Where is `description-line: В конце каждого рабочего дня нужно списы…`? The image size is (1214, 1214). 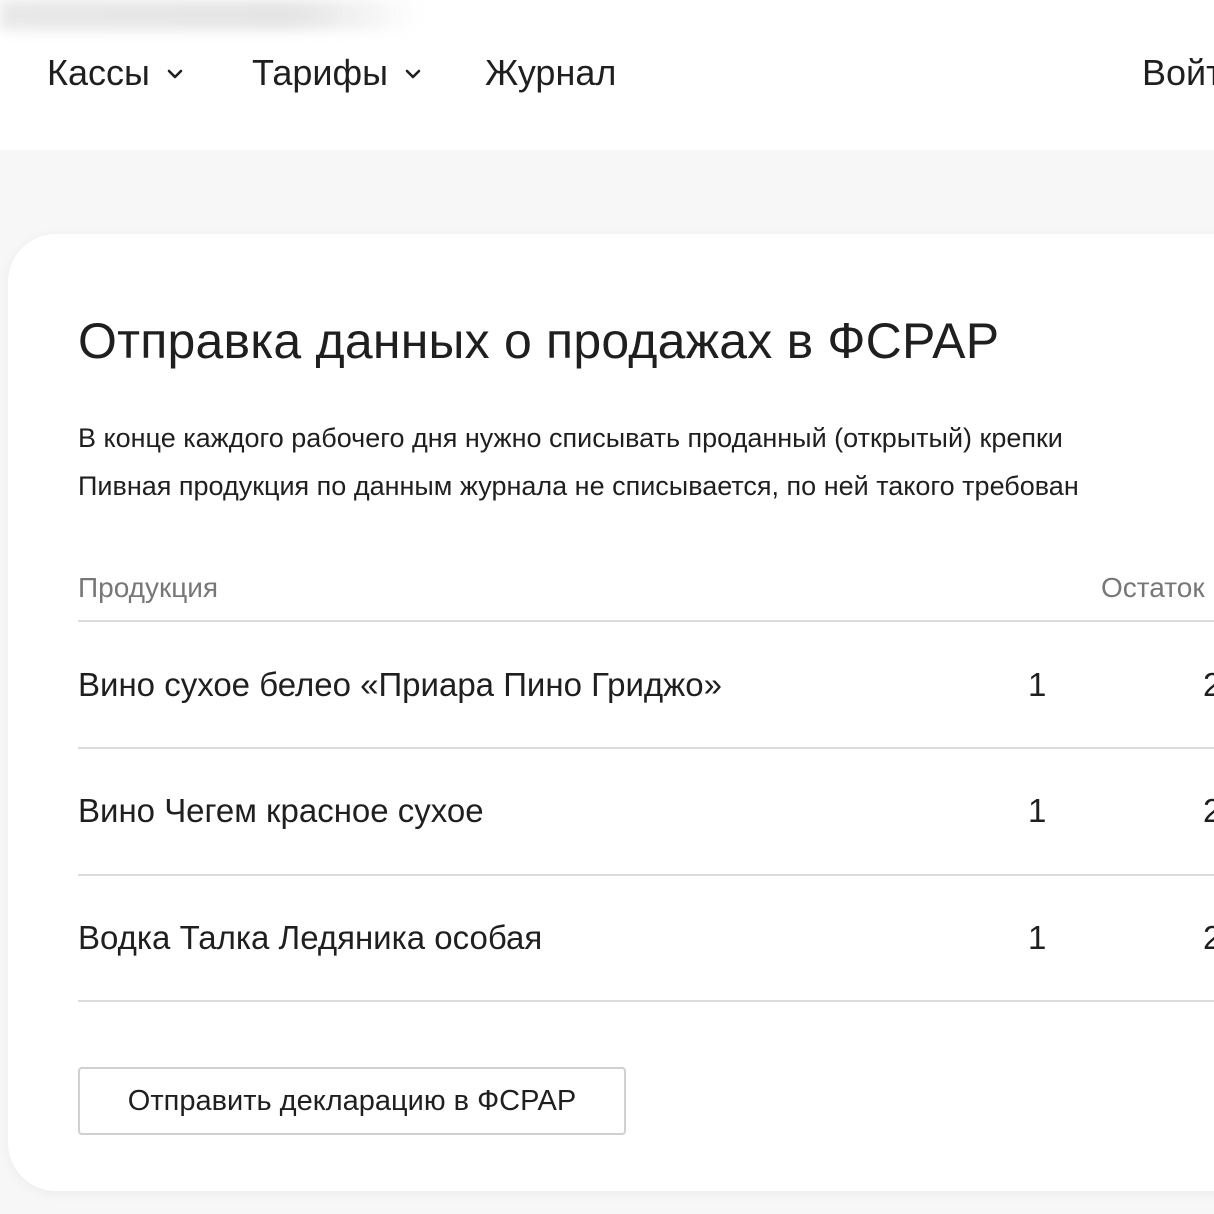
description-line: В конце каждого рабочего дня нужно списы… is located at coordinates (570, 438).